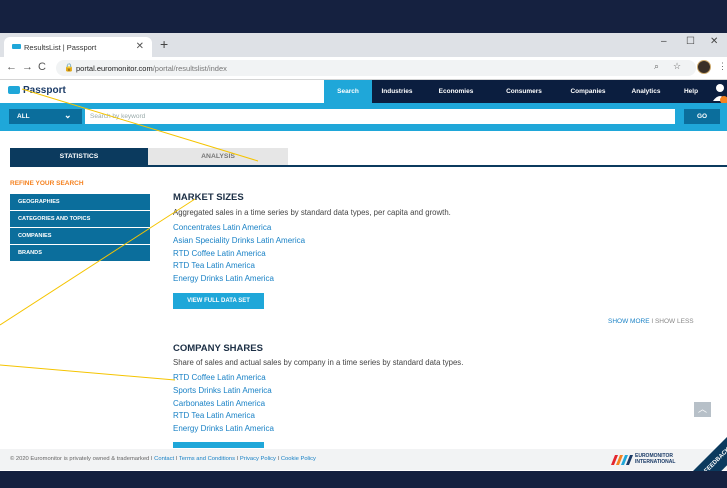  I want to click on browser-tab: ResultsList | Passport ✕, so click(78, 47).